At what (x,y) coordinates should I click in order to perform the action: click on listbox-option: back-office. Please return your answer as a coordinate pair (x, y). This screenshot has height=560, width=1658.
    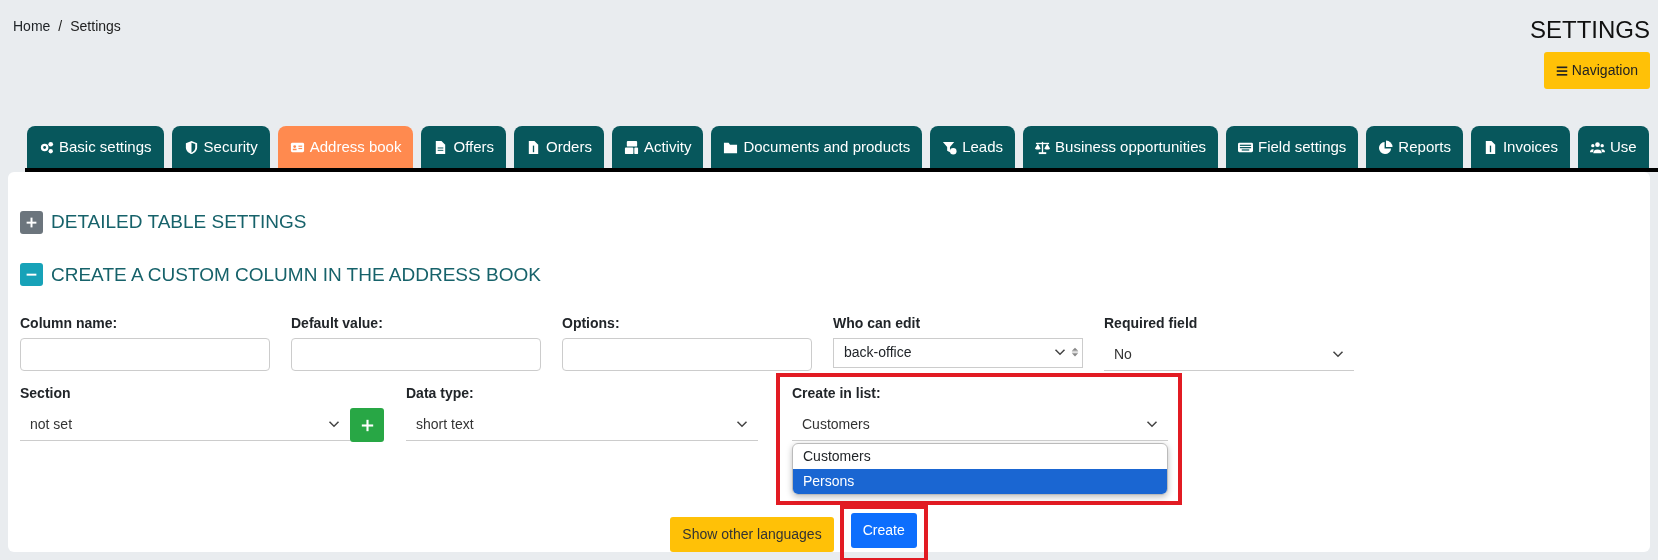
    Looking at the image, I should click on (878, 352).